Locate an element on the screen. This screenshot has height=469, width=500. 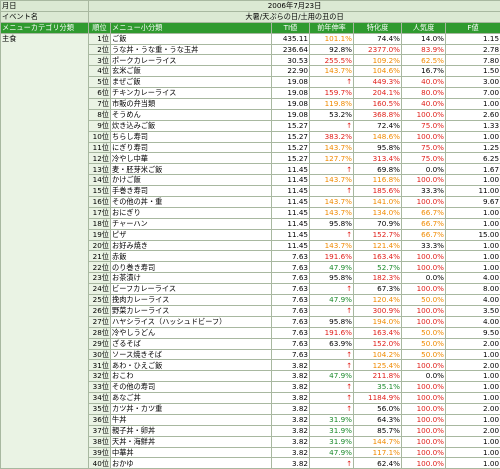
ti-cell: 15.27 is located at coordinates (291, 136).